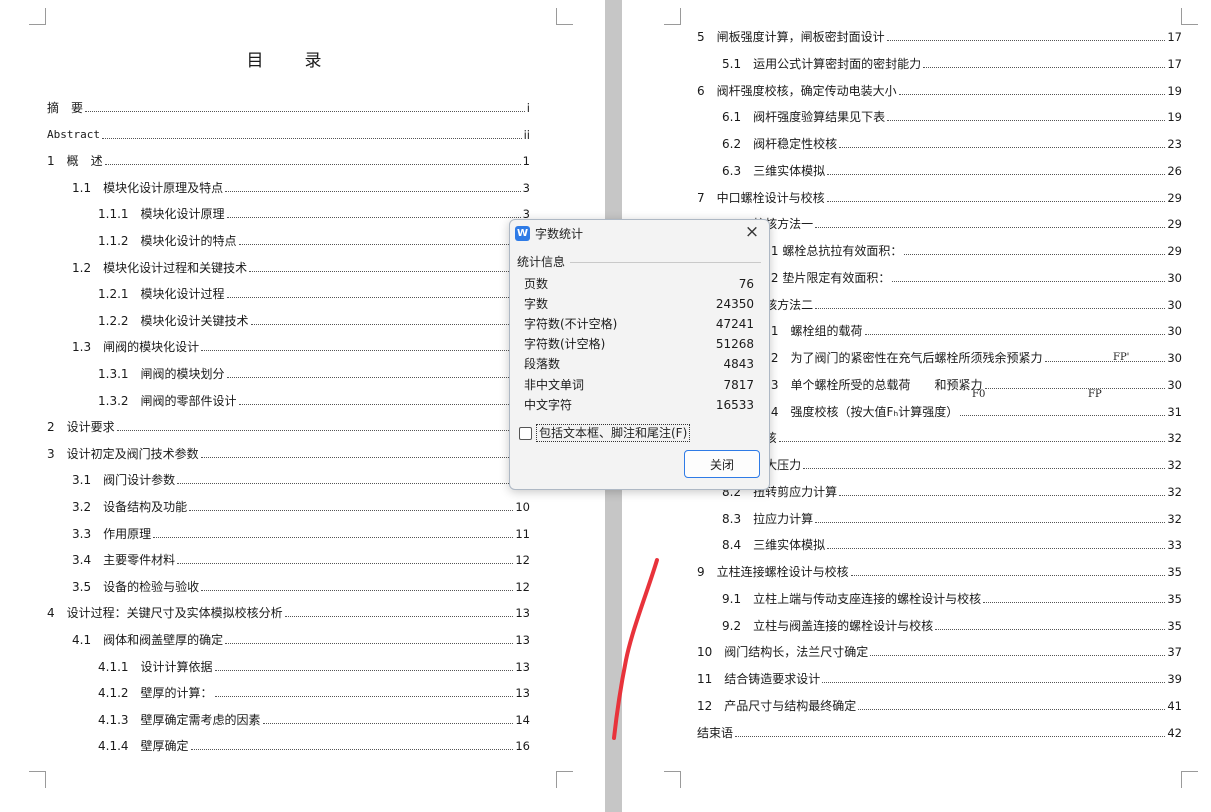 The image size is (1211, 812). Describe the element at coordinates (314, 720) in the screenshot. I see `toc-entry: 4.1.3 壁厚确定需考虑的因素 14` at that location.